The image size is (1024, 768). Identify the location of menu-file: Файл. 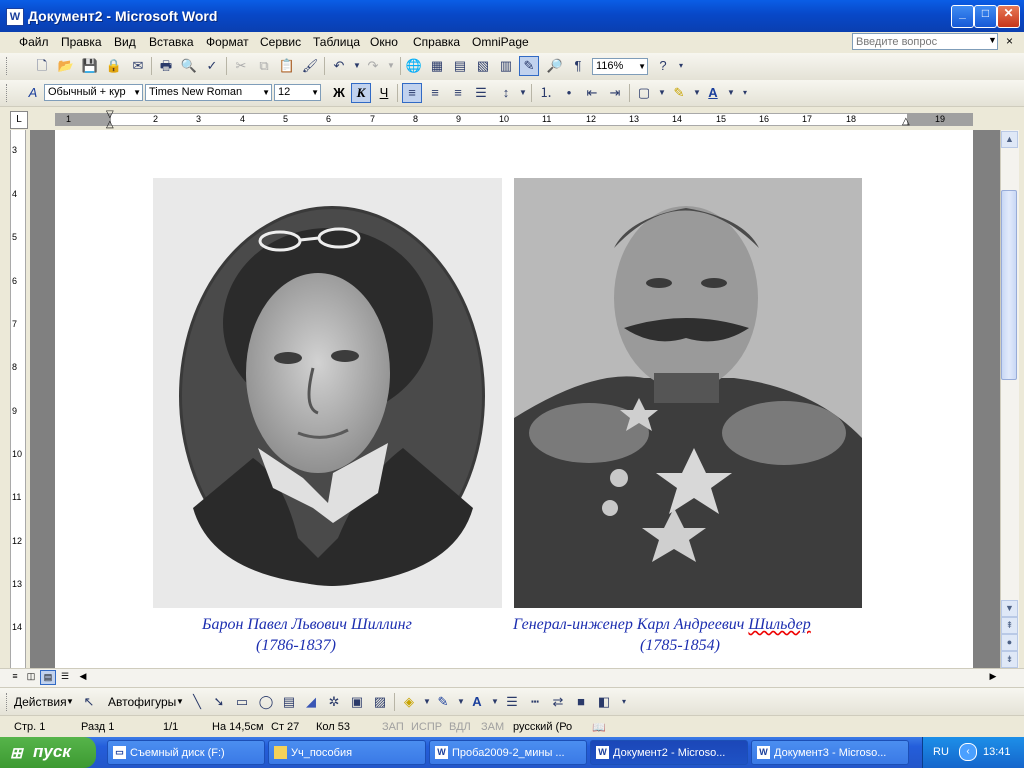
(34, 42).